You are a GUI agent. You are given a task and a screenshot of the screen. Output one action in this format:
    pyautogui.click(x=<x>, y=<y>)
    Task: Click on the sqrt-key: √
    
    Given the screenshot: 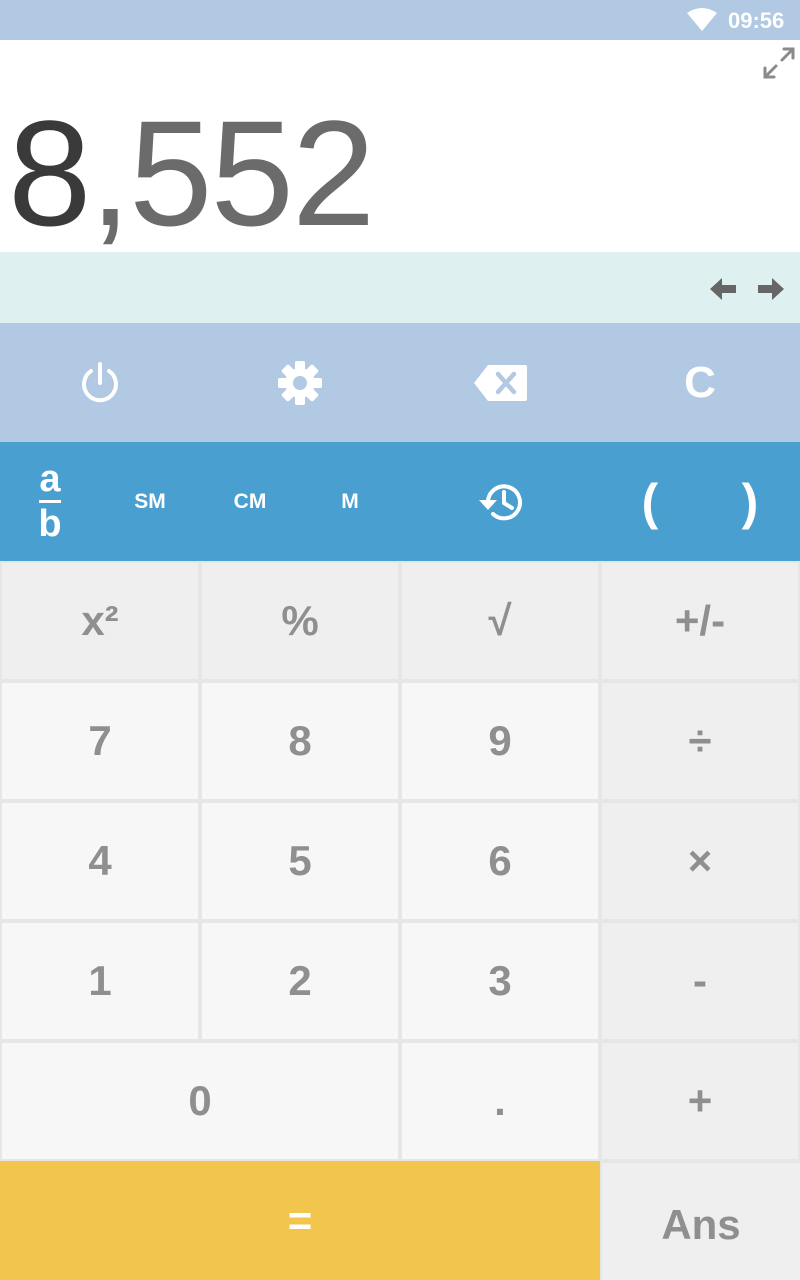 What is the action you would take?
    pyautogui.click(x=500, y=621)
    